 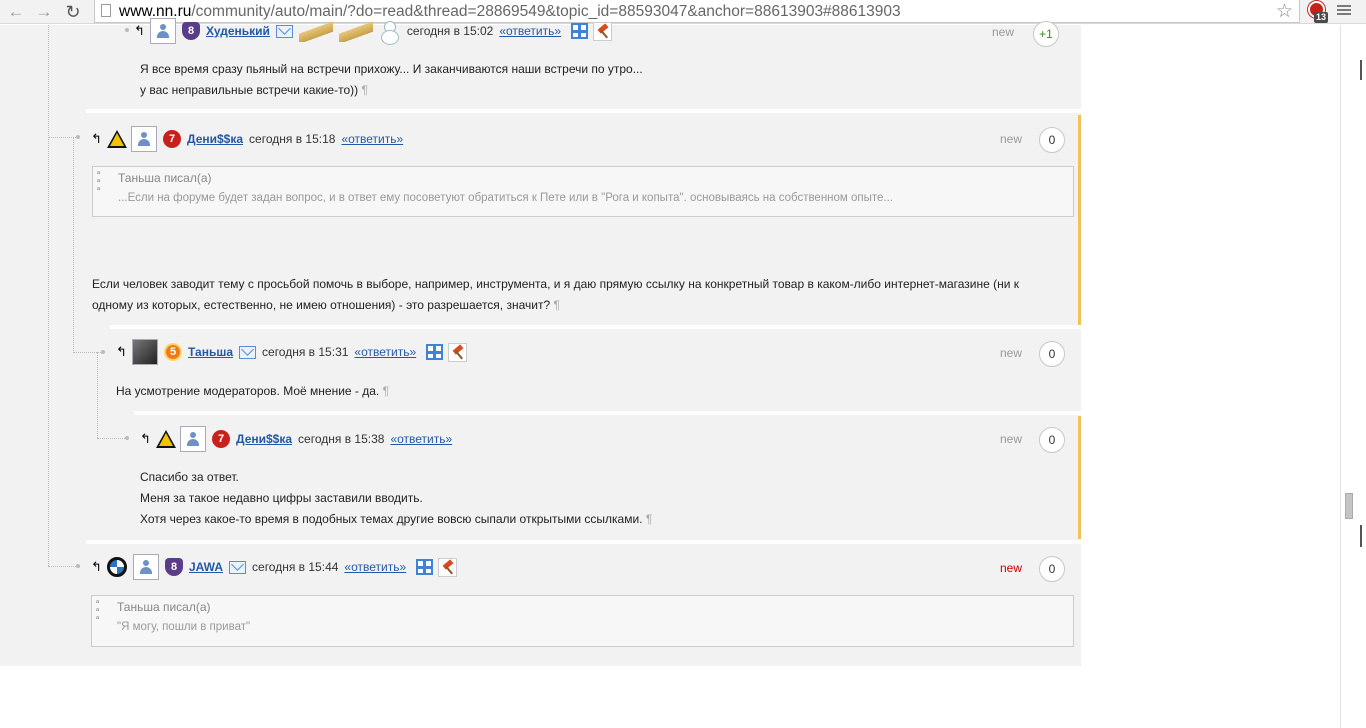 I want to click on quote-marks-icon: ᵃᵃᵃ, so click(x=97, y=610).